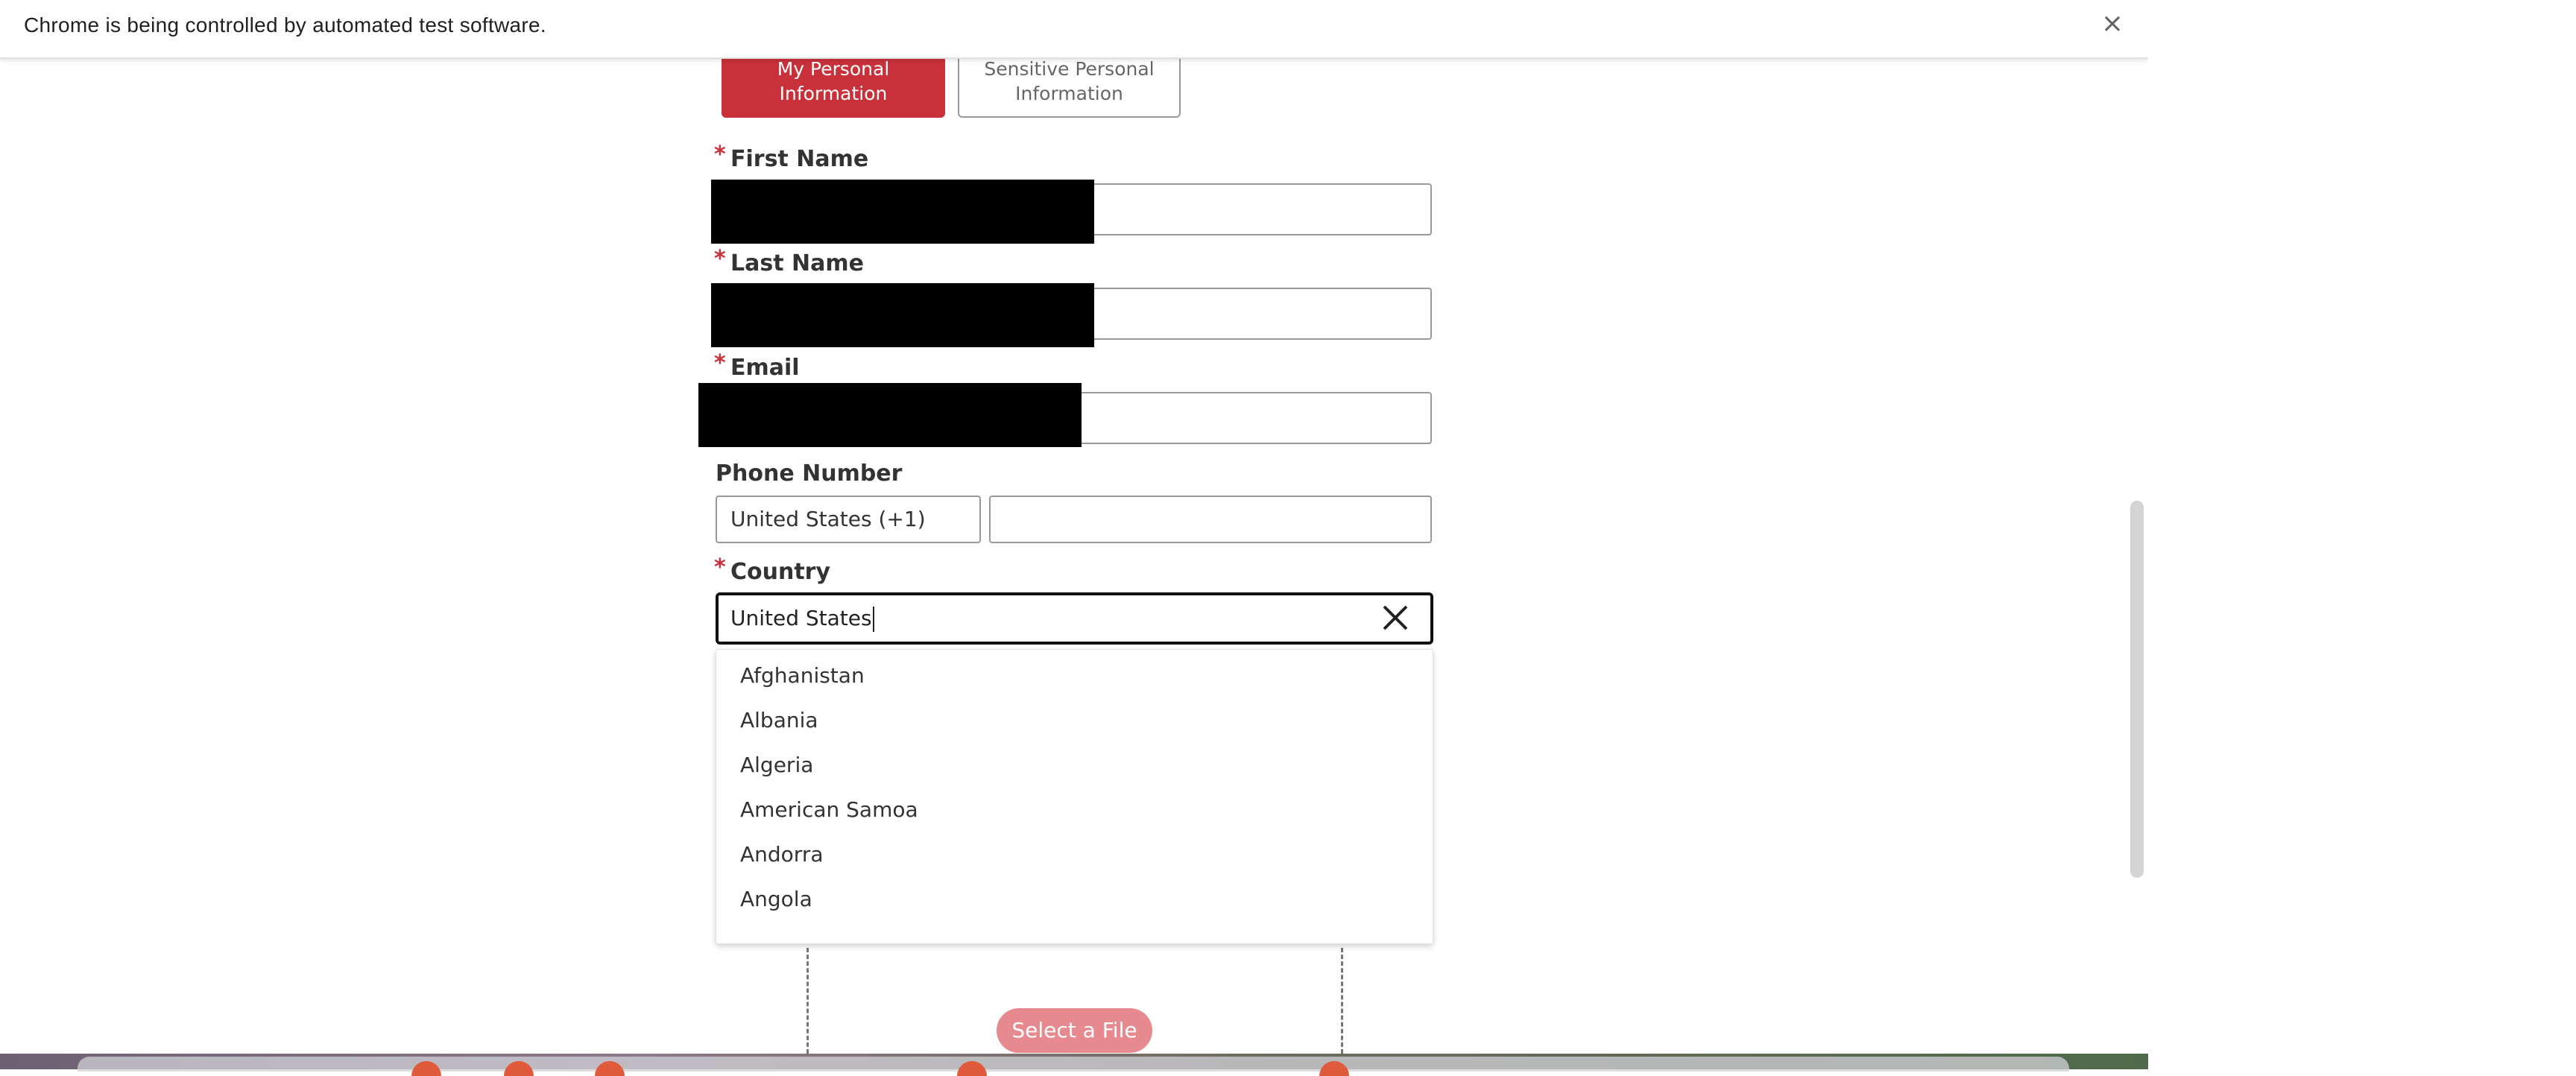 The image size is (2576, 1076). What do you see at coordinates (797, 263) in the screenshot?
I see `last-name-label: Last Name` at bounding box center [797, 263].